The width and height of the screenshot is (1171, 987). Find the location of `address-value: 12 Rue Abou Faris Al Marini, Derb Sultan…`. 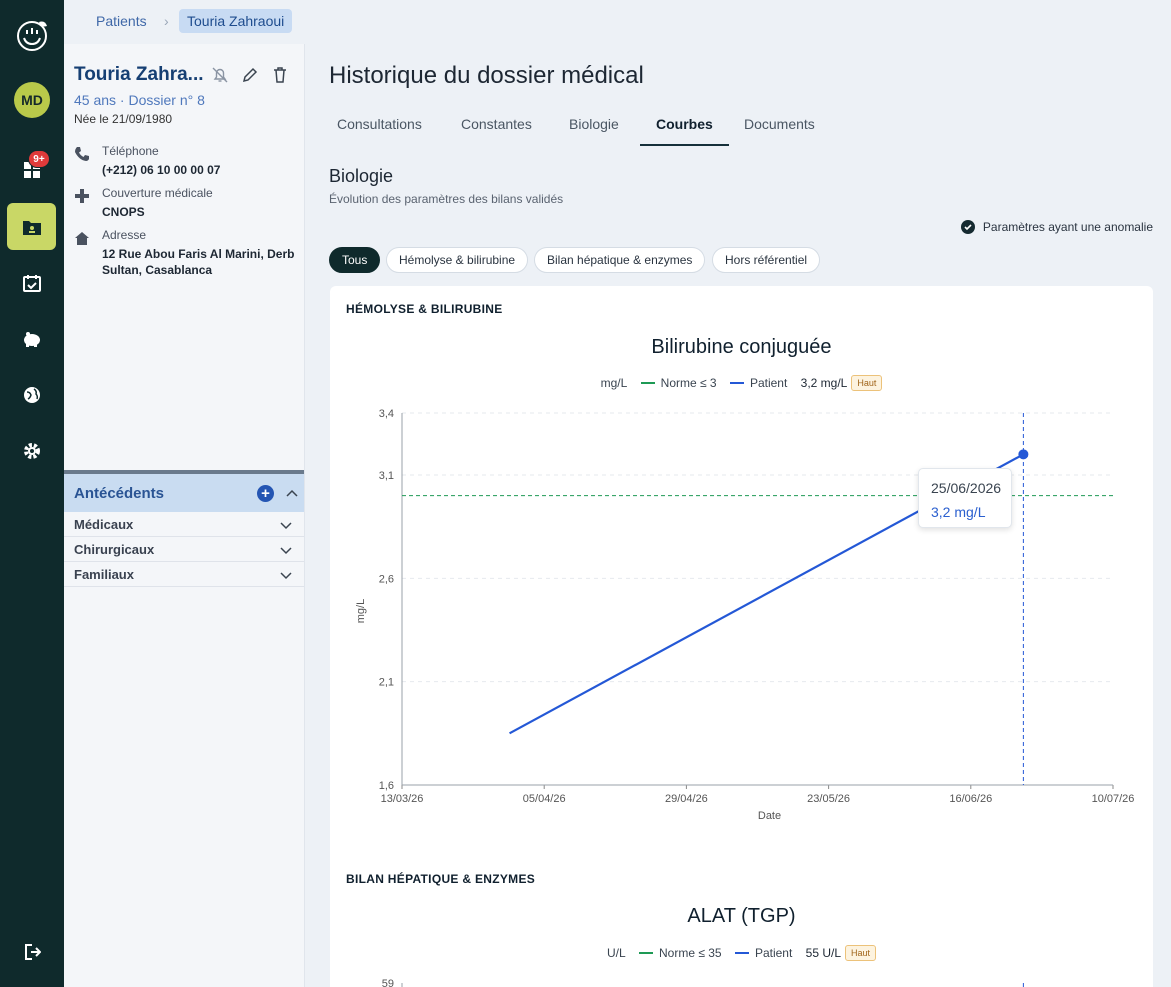

address-value: 12 Rue Abou Faris Al Marini, Derb Sultan… is located at coordinates (198, 262).